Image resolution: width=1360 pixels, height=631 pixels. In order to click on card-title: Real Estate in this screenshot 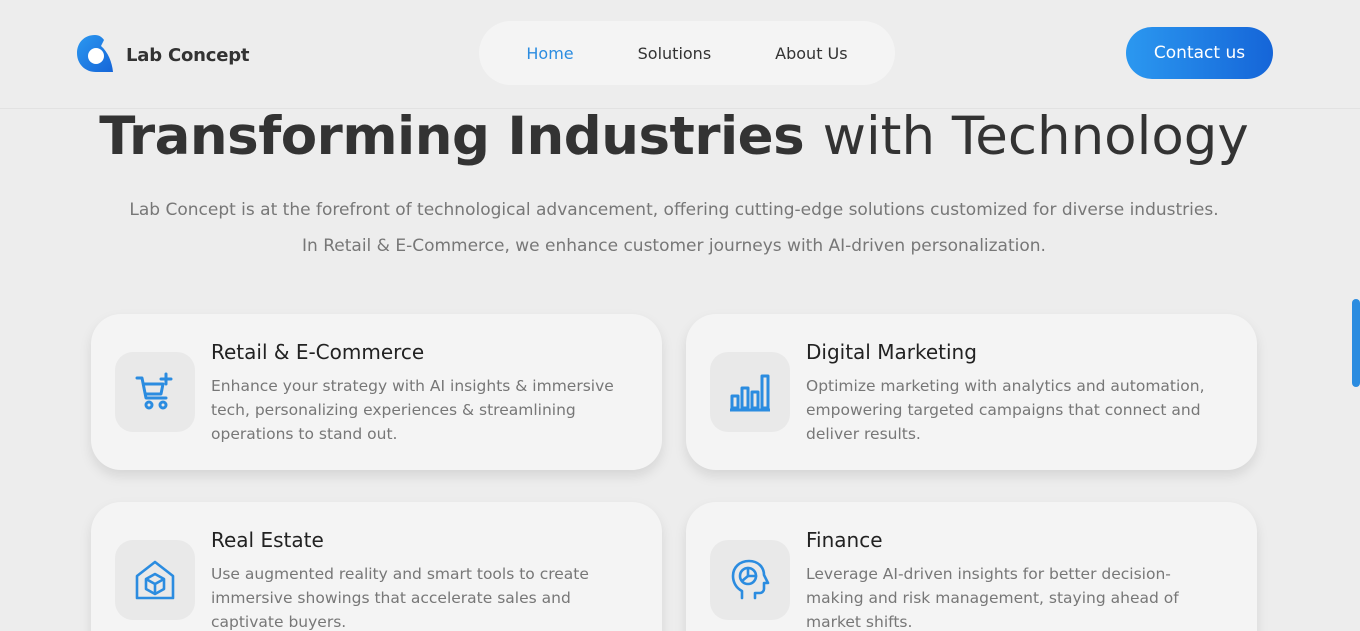, I will do `click(267, 540)`.